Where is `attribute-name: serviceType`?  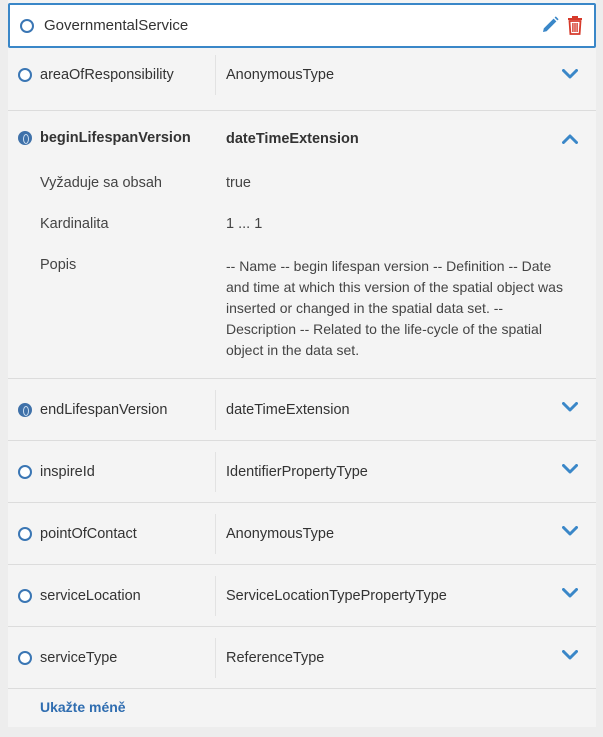 attribute-name: serviceType is located at coordinates (79, 657).